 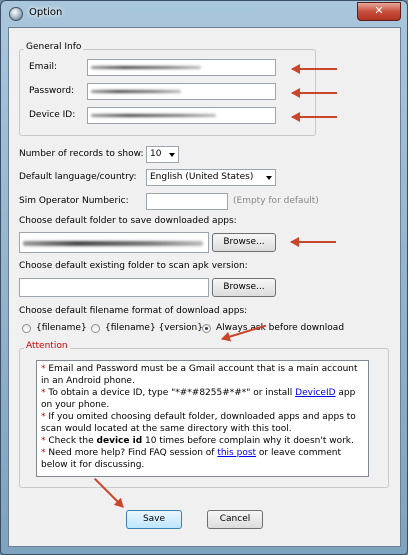 I want to click on radio-always-ask-label: Always ask before download, so click(x=280, y=328).